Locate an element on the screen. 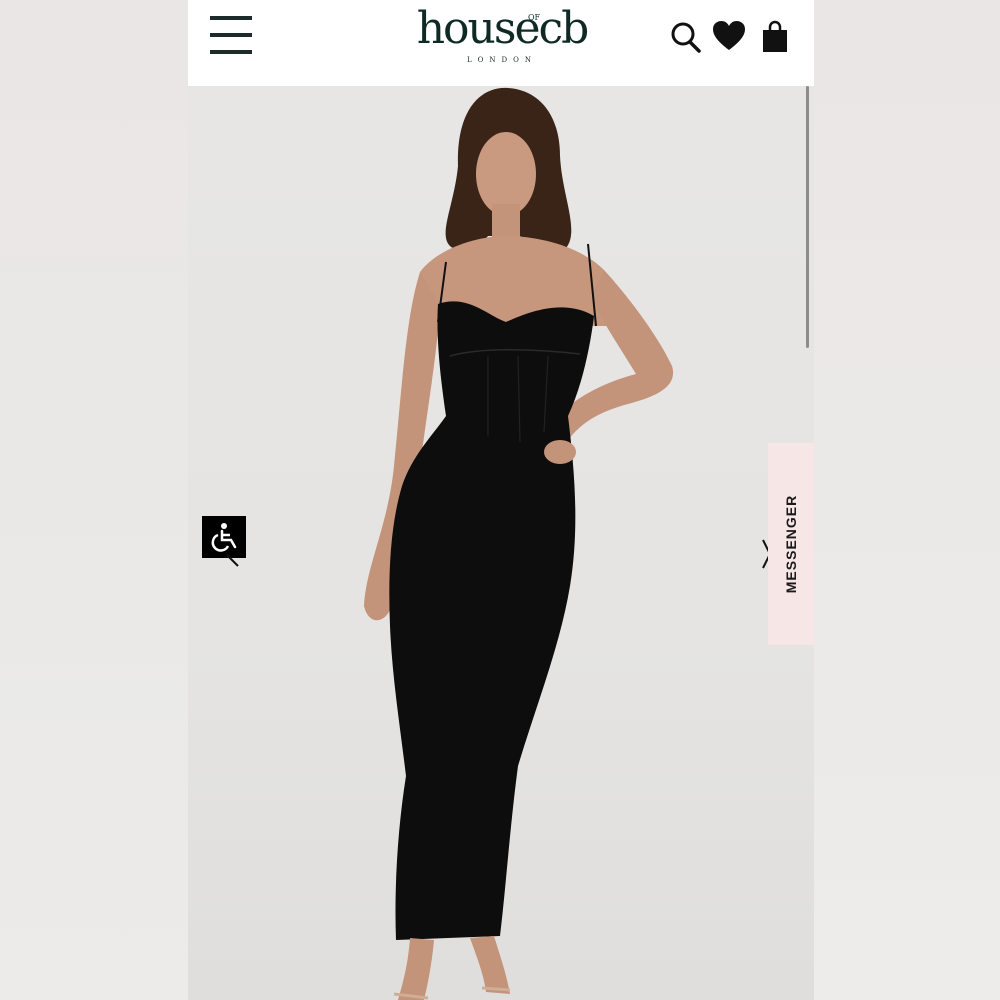 This screenshot has height=1000, width=1000. search-button is located at coordinates (686, 39).